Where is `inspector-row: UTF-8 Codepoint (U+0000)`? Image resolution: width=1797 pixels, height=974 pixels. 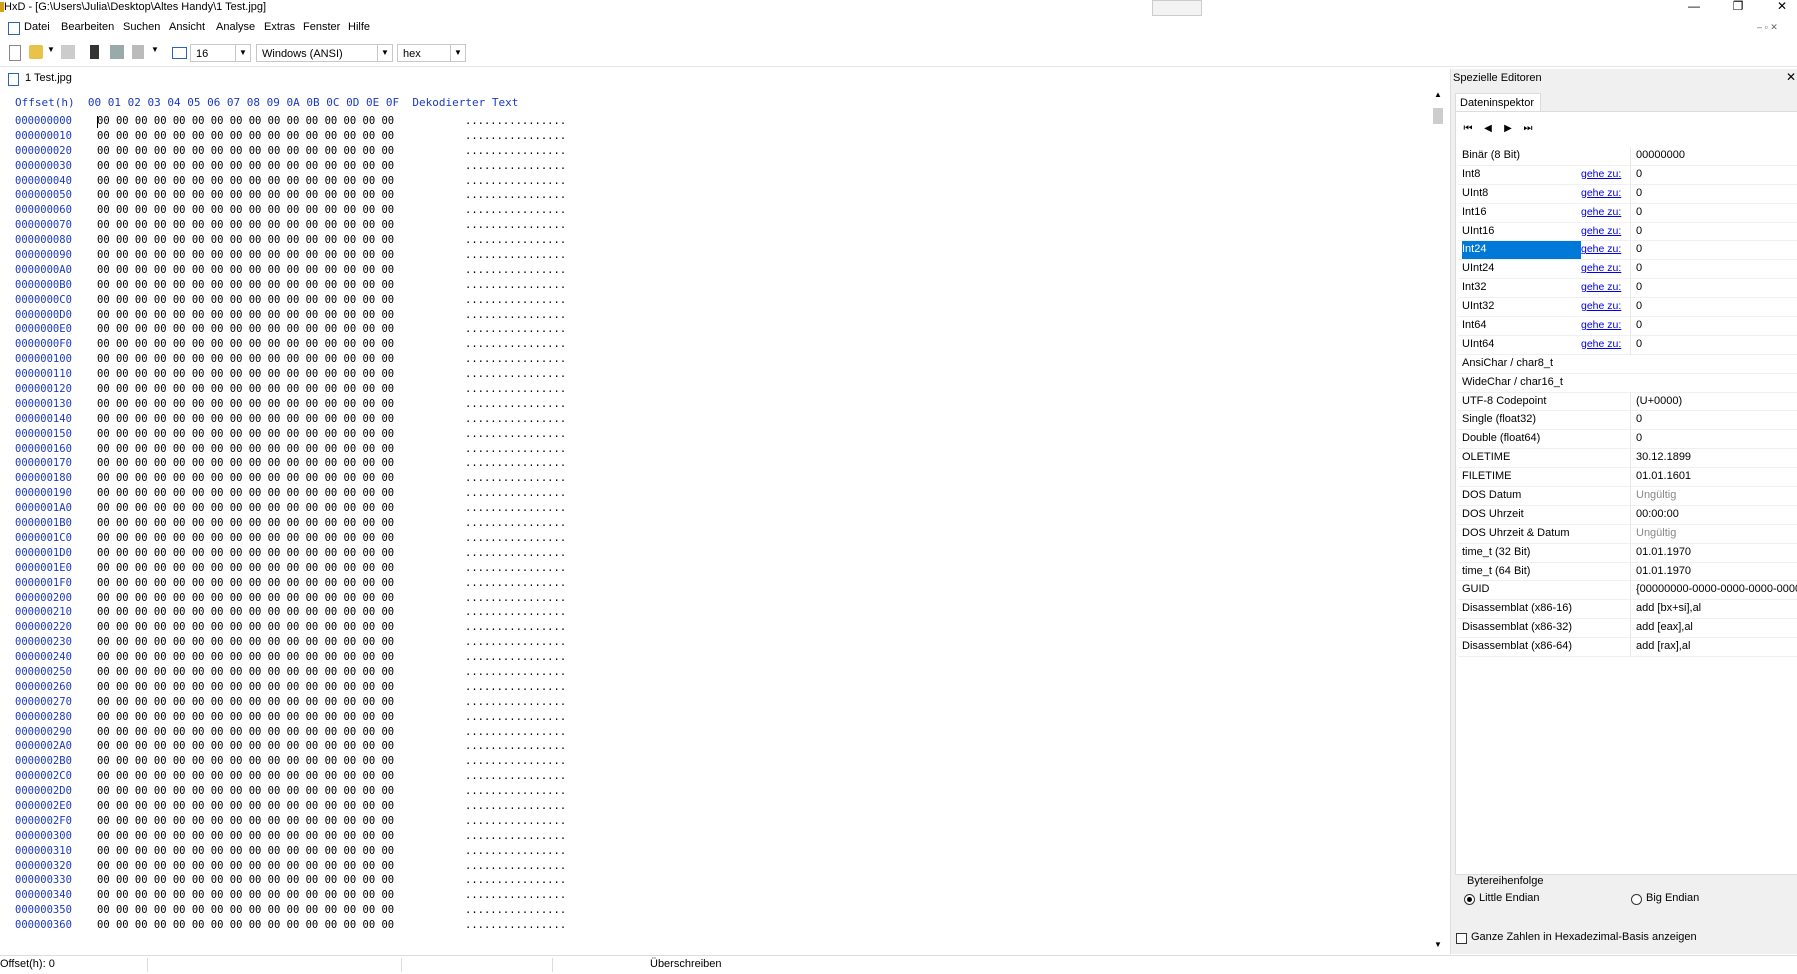
inspector-row: UTF-8 Codepoint (U+0000) is located at coordinates (1627, 402).